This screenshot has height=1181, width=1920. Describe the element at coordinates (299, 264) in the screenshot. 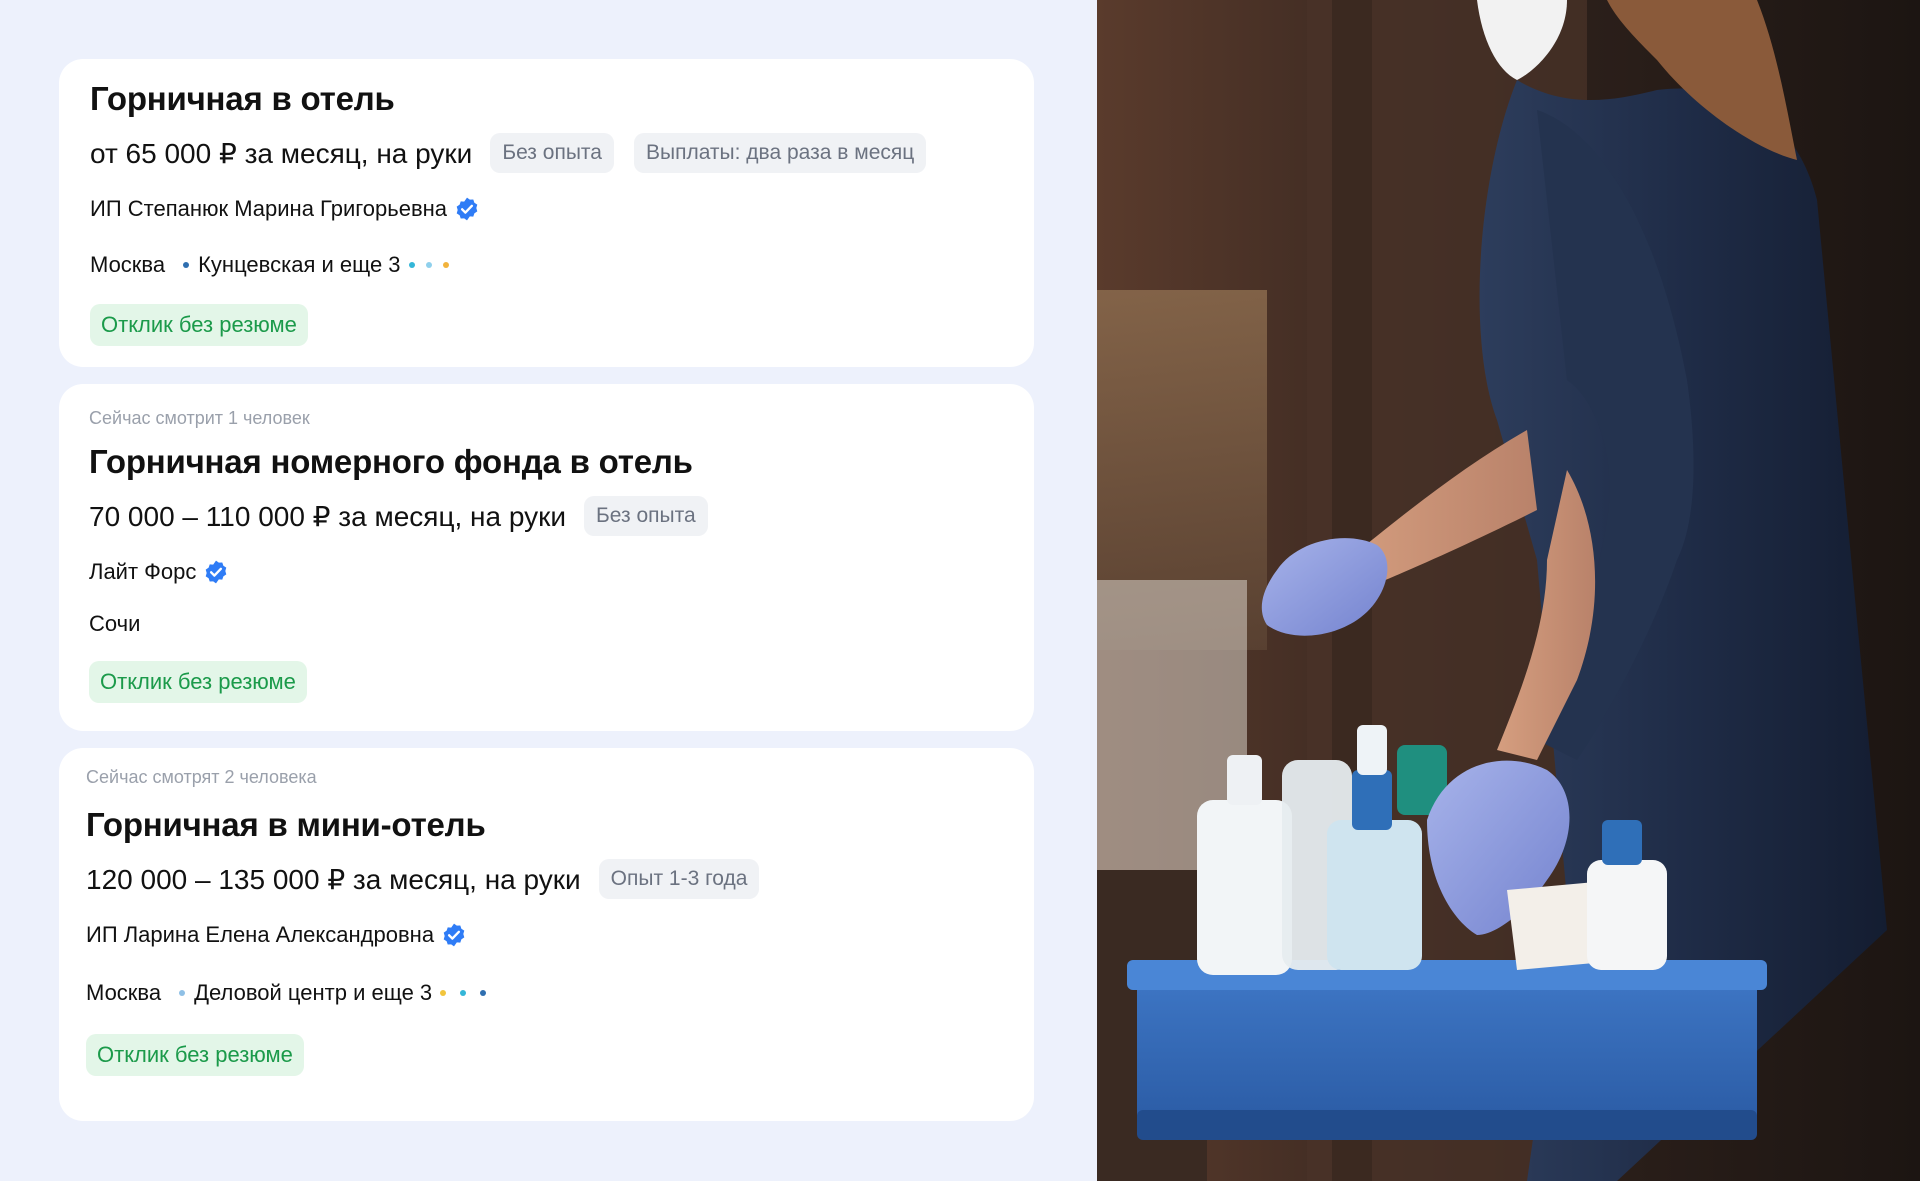

I see `metro-station: Кунцевская и еще 3` at that location.